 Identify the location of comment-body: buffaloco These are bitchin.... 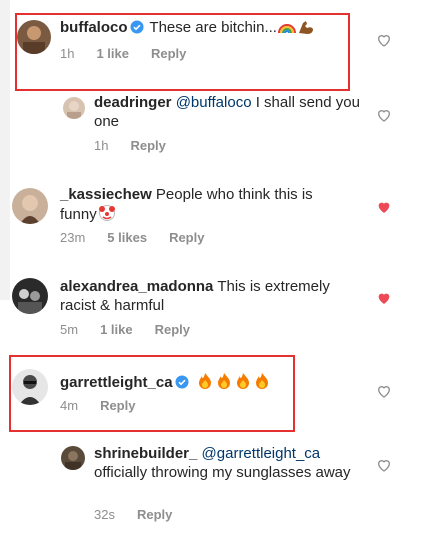
(210, 29).